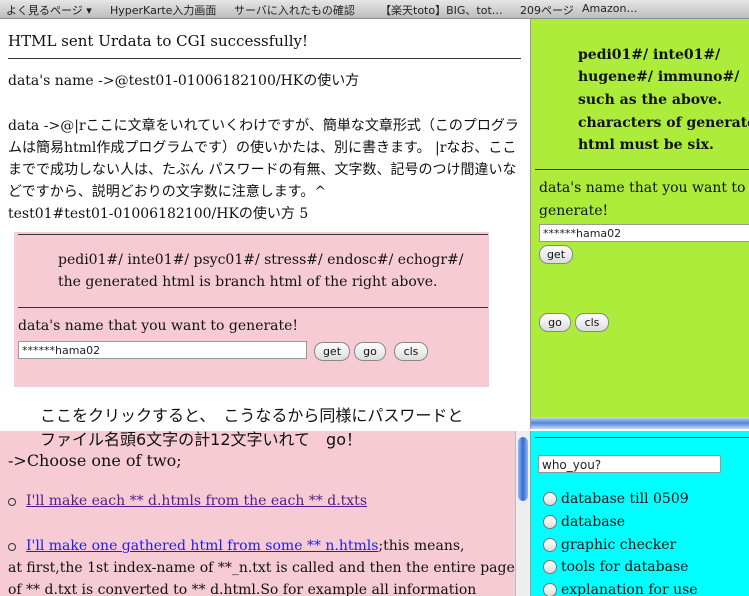  What do you see at coordinates (650, 100) in the screenshot?
I see `right-line-3: such as the above.` at bounding box center [650, 100].